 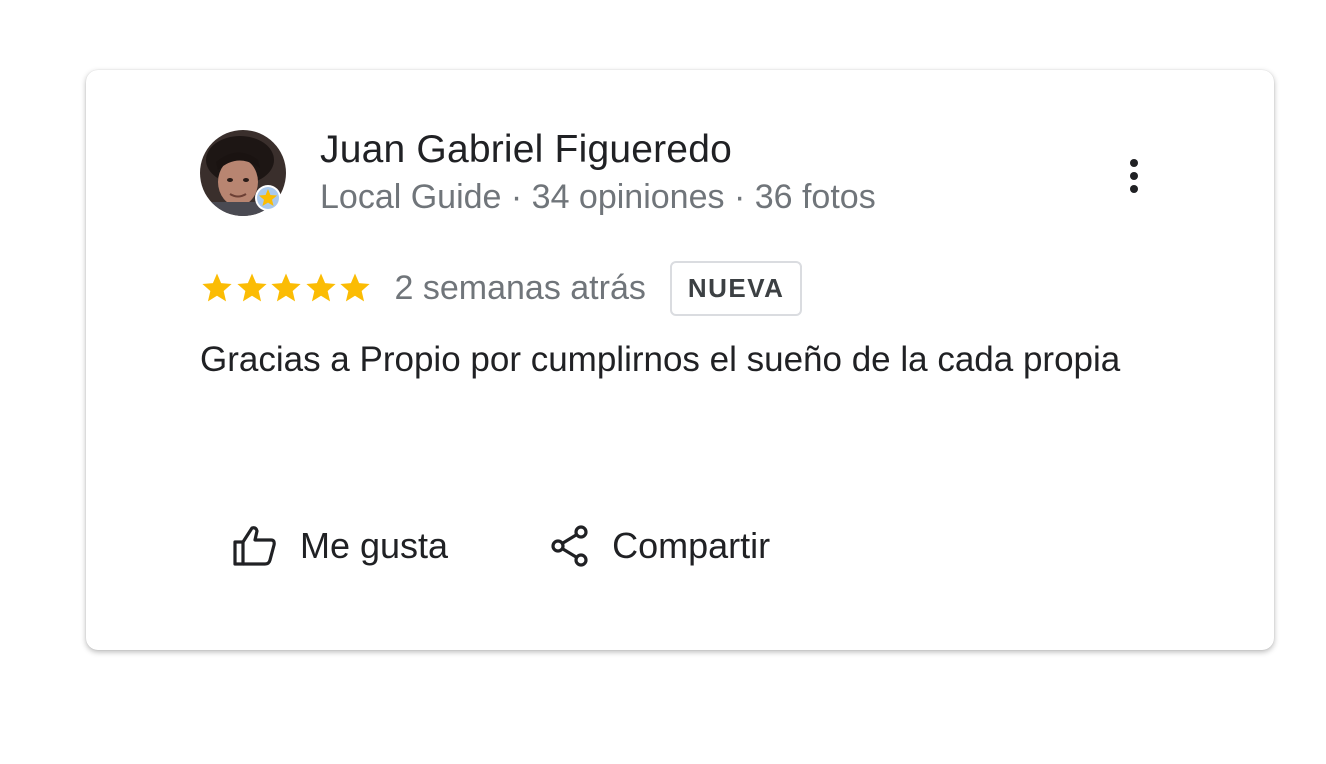 I want to click on more-options-button, so click(x=1134, y=176).